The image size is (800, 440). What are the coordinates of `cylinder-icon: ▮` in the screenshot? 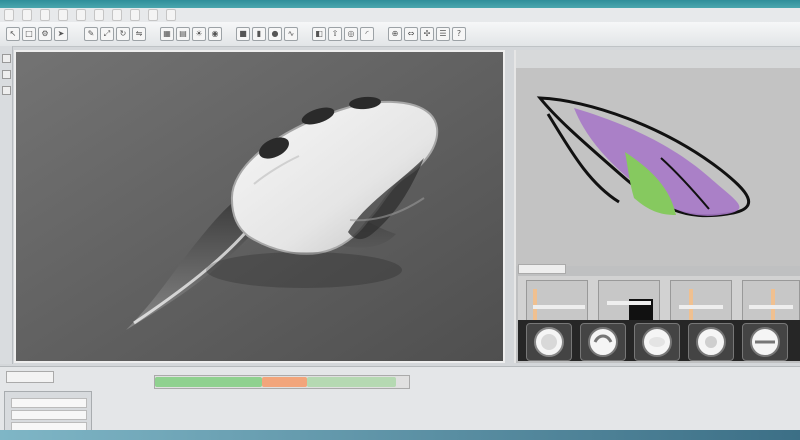 It's located at (259, 34).